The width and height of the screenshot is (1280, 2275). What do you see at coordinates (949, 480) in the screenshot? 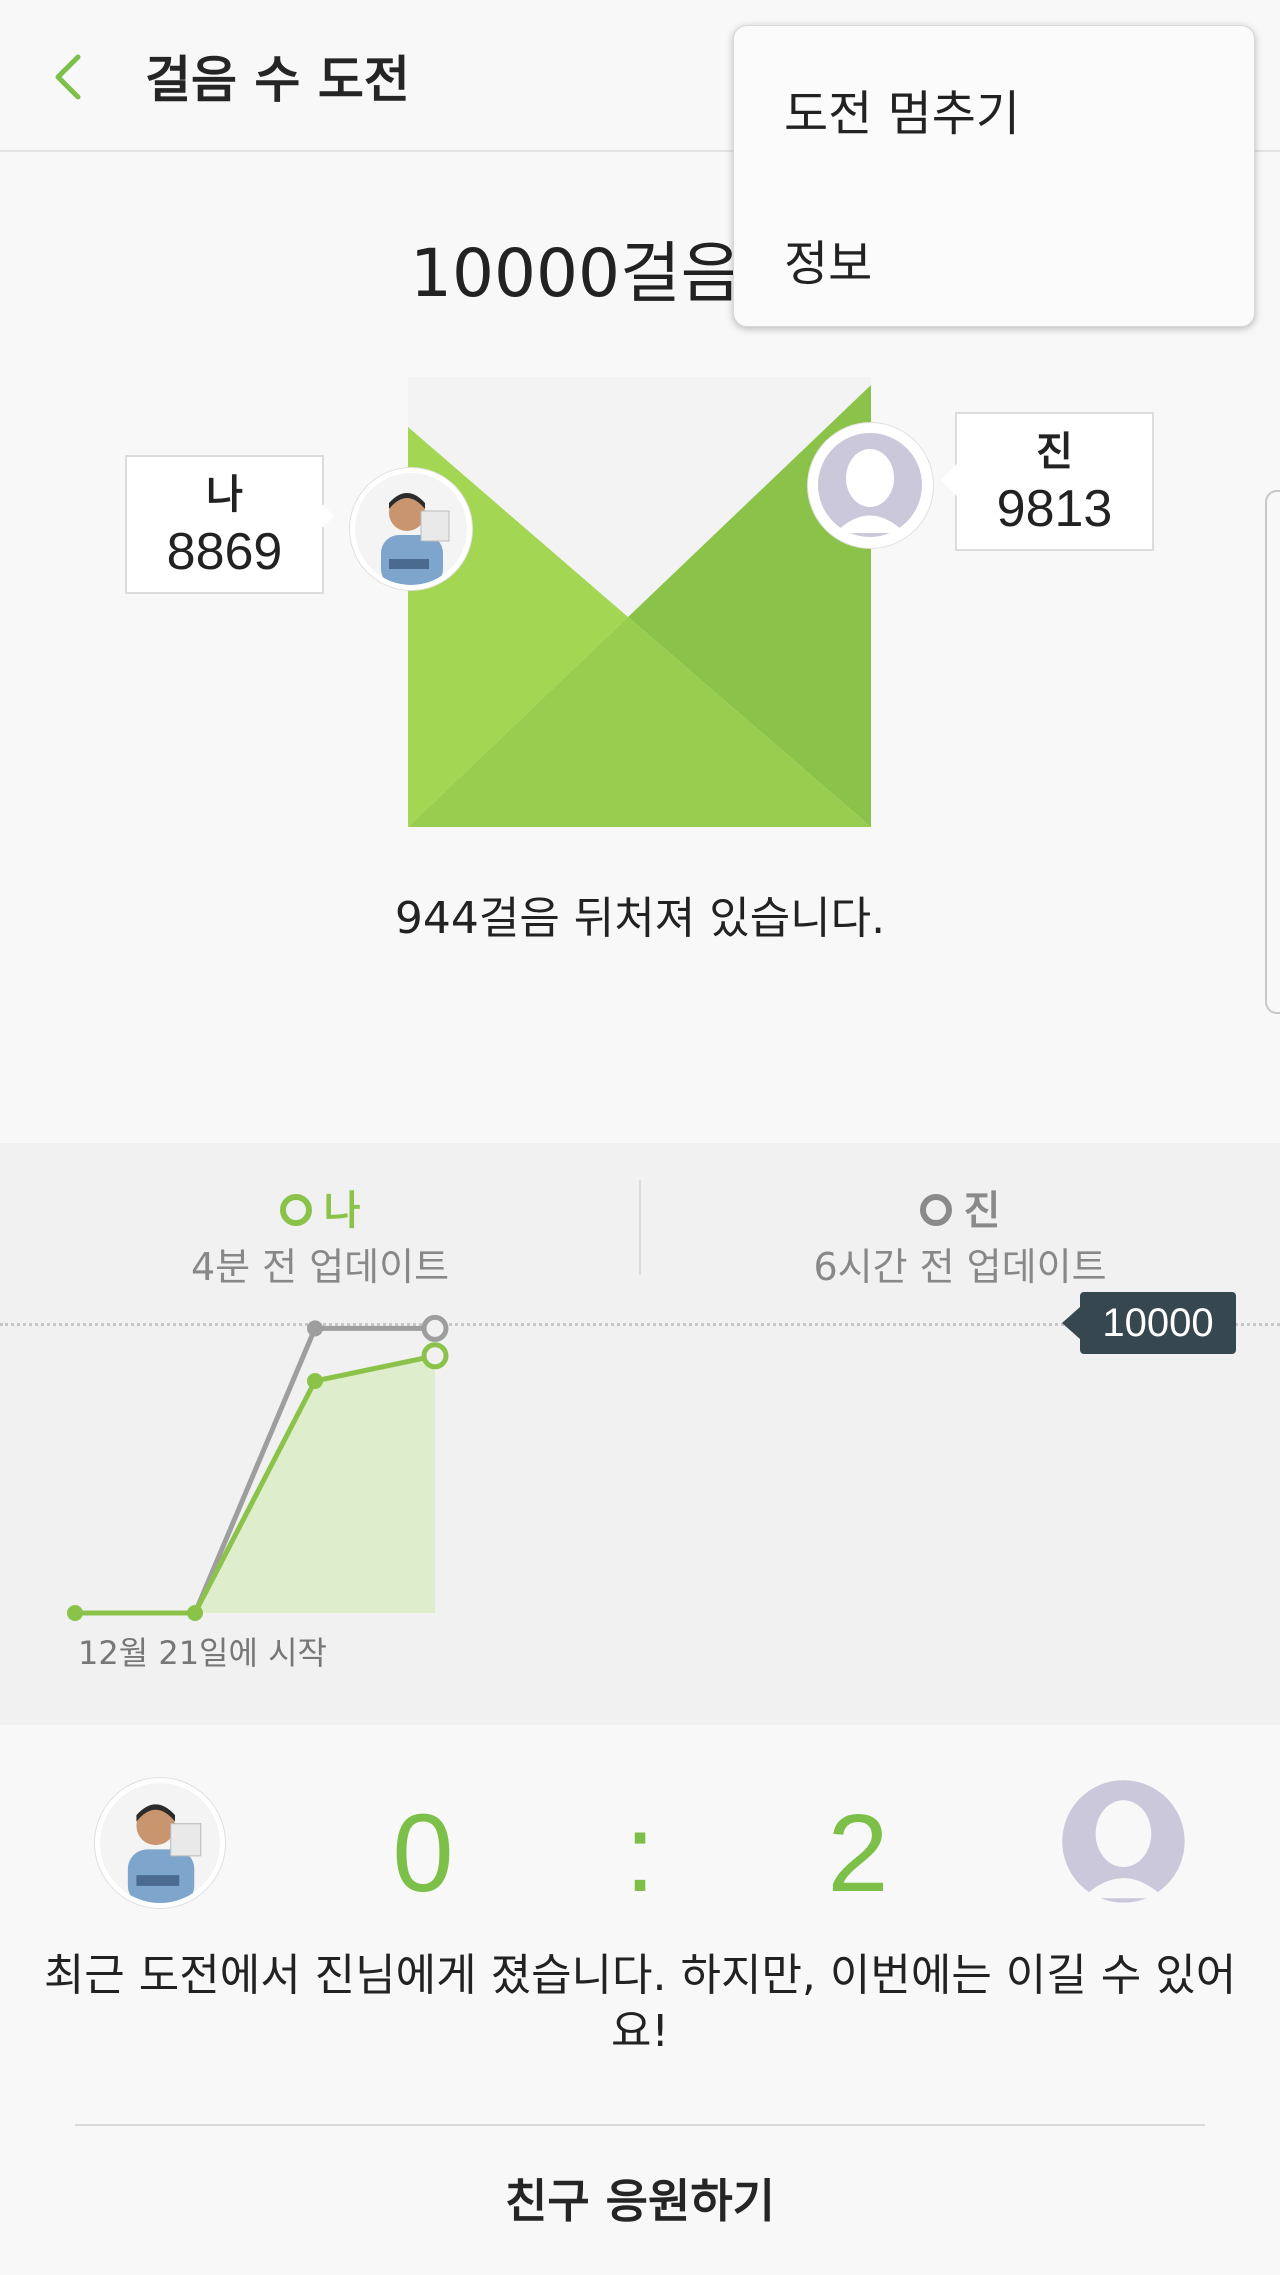
I see `friend-tag-pointer` at bounding box center [949, 480].